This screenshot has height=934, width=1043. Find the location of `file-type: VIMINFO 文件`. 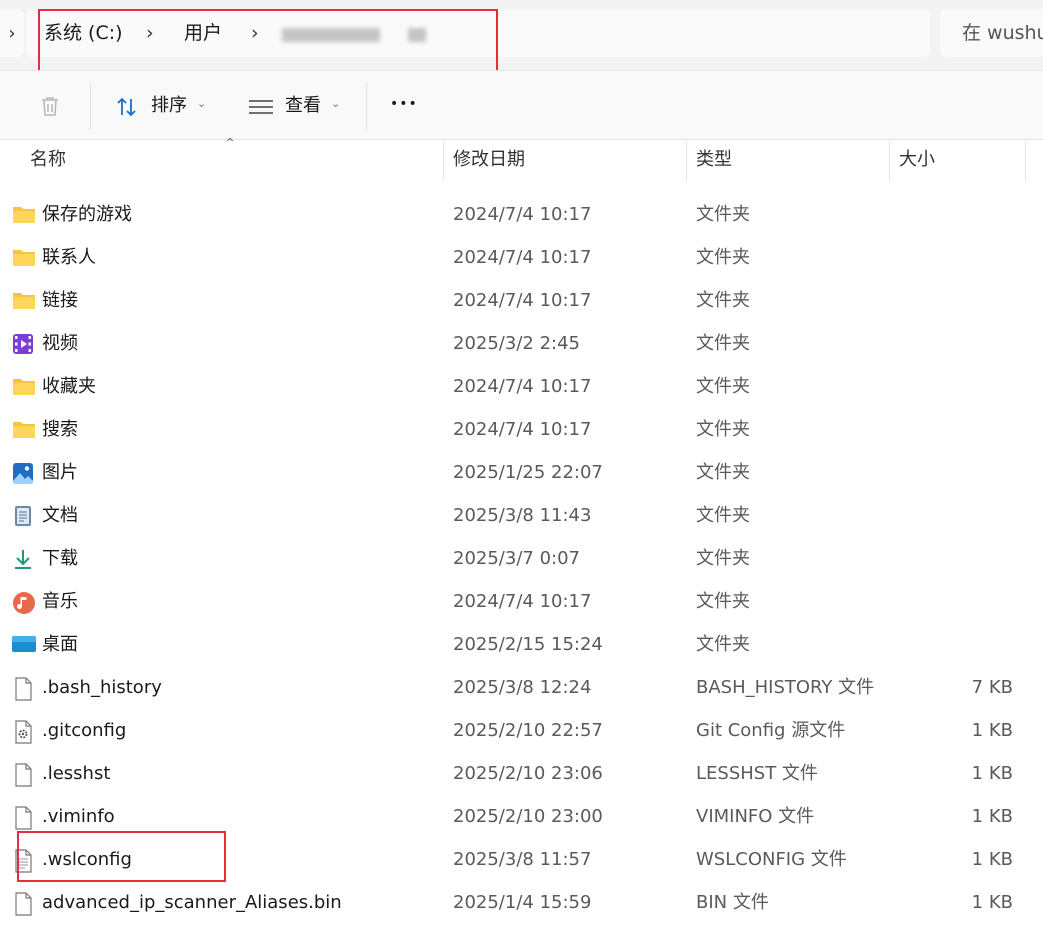

file-type: VIMINFO 文件 is located at coordinates (755, 816).